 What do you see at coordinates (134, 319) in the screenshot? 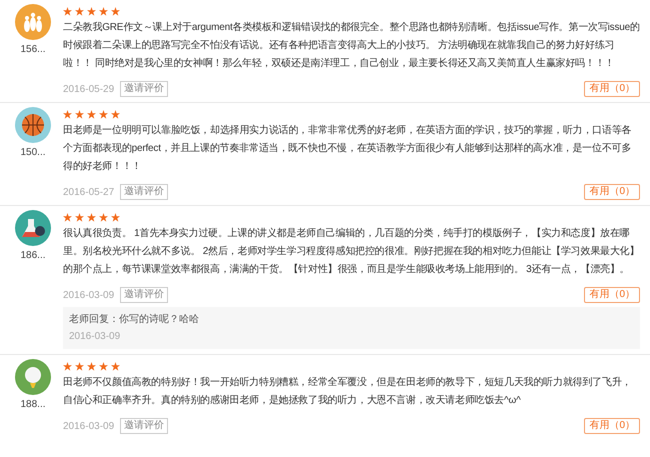
I see `reply-text: 老师回复：你写的诗呢？哈哈` at bounding box center [134, 319].